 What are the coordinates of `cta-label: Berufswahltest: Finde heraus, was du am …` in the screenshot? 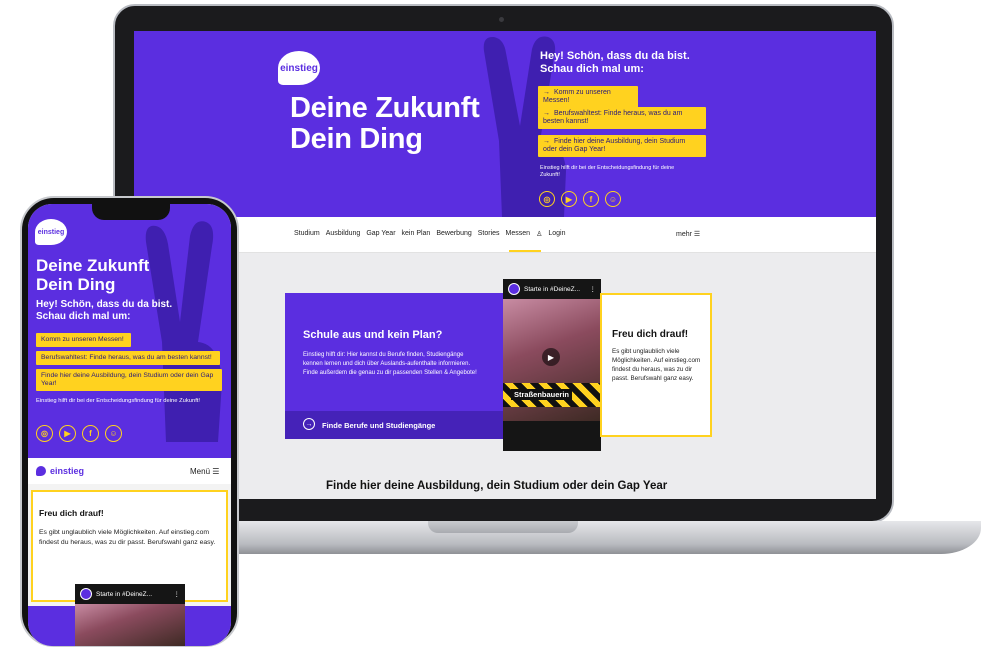 It's located at (613, 117).